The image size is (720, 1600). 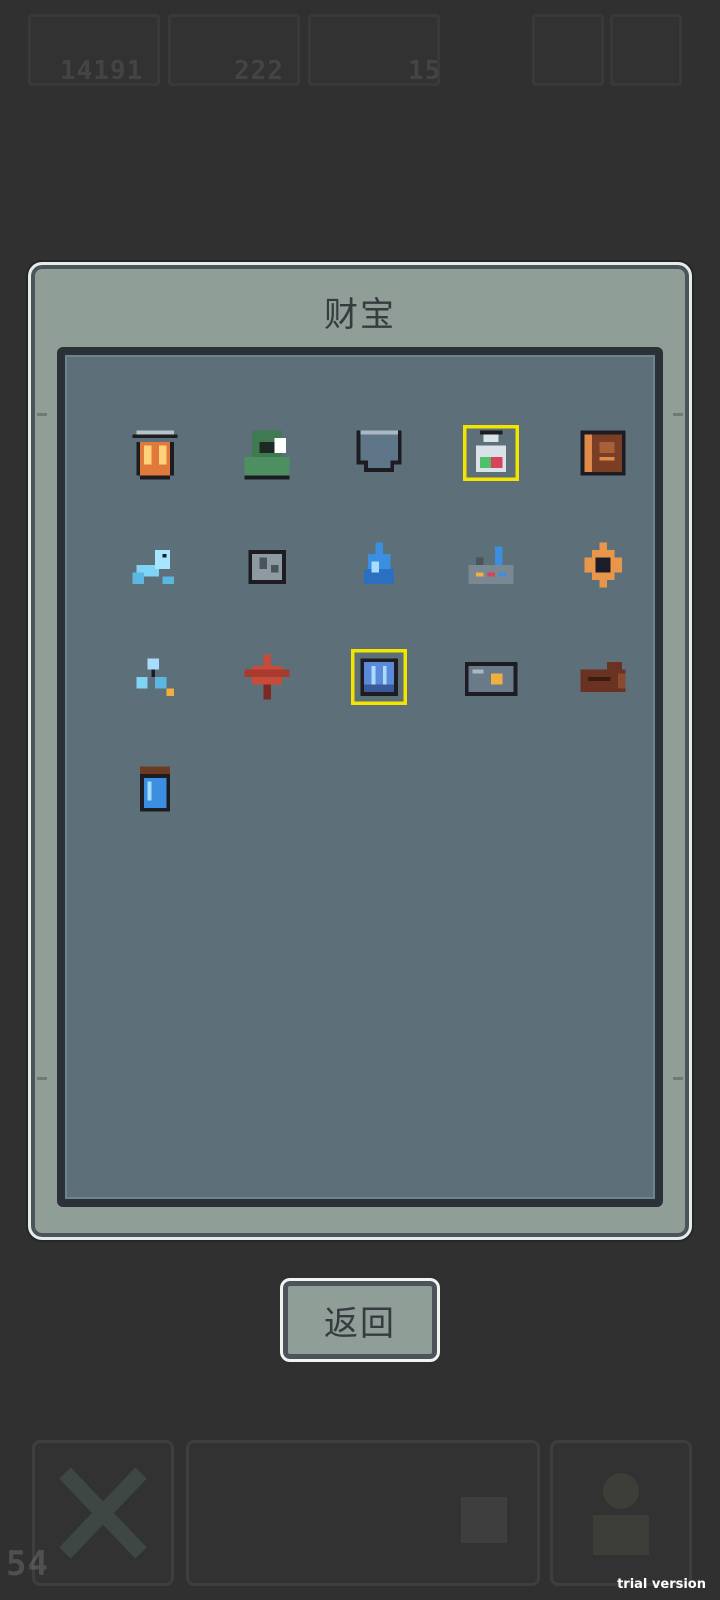 What do you see at coordinates (102, 71) in the screenshot?
I see `currency-1-value: 14191` at bounding box center [102, 71].